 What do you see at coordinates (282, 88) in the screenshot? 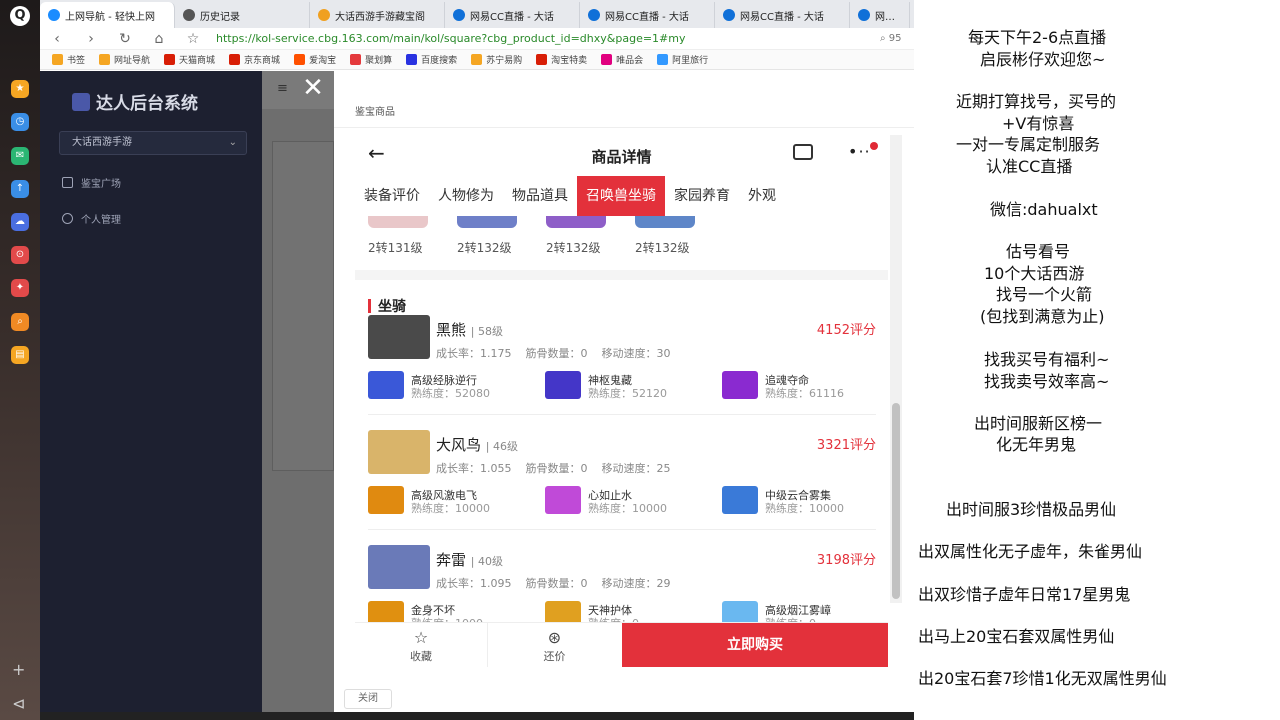
I see `menu-icon: ≡` at bounding box center [282, 88].